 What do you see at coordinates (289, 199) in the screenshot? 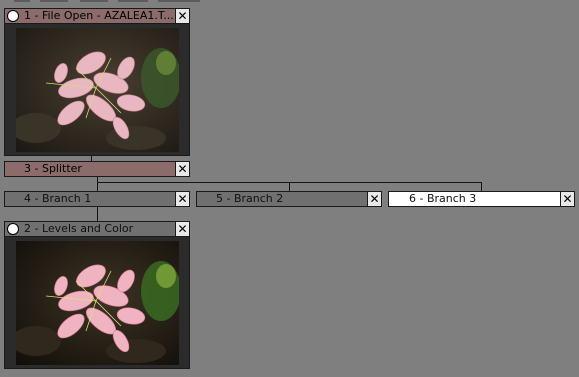
I see `node-branch-2-titlebar: 5 - Branch 2 ✕` at bounding box center [289, 199].